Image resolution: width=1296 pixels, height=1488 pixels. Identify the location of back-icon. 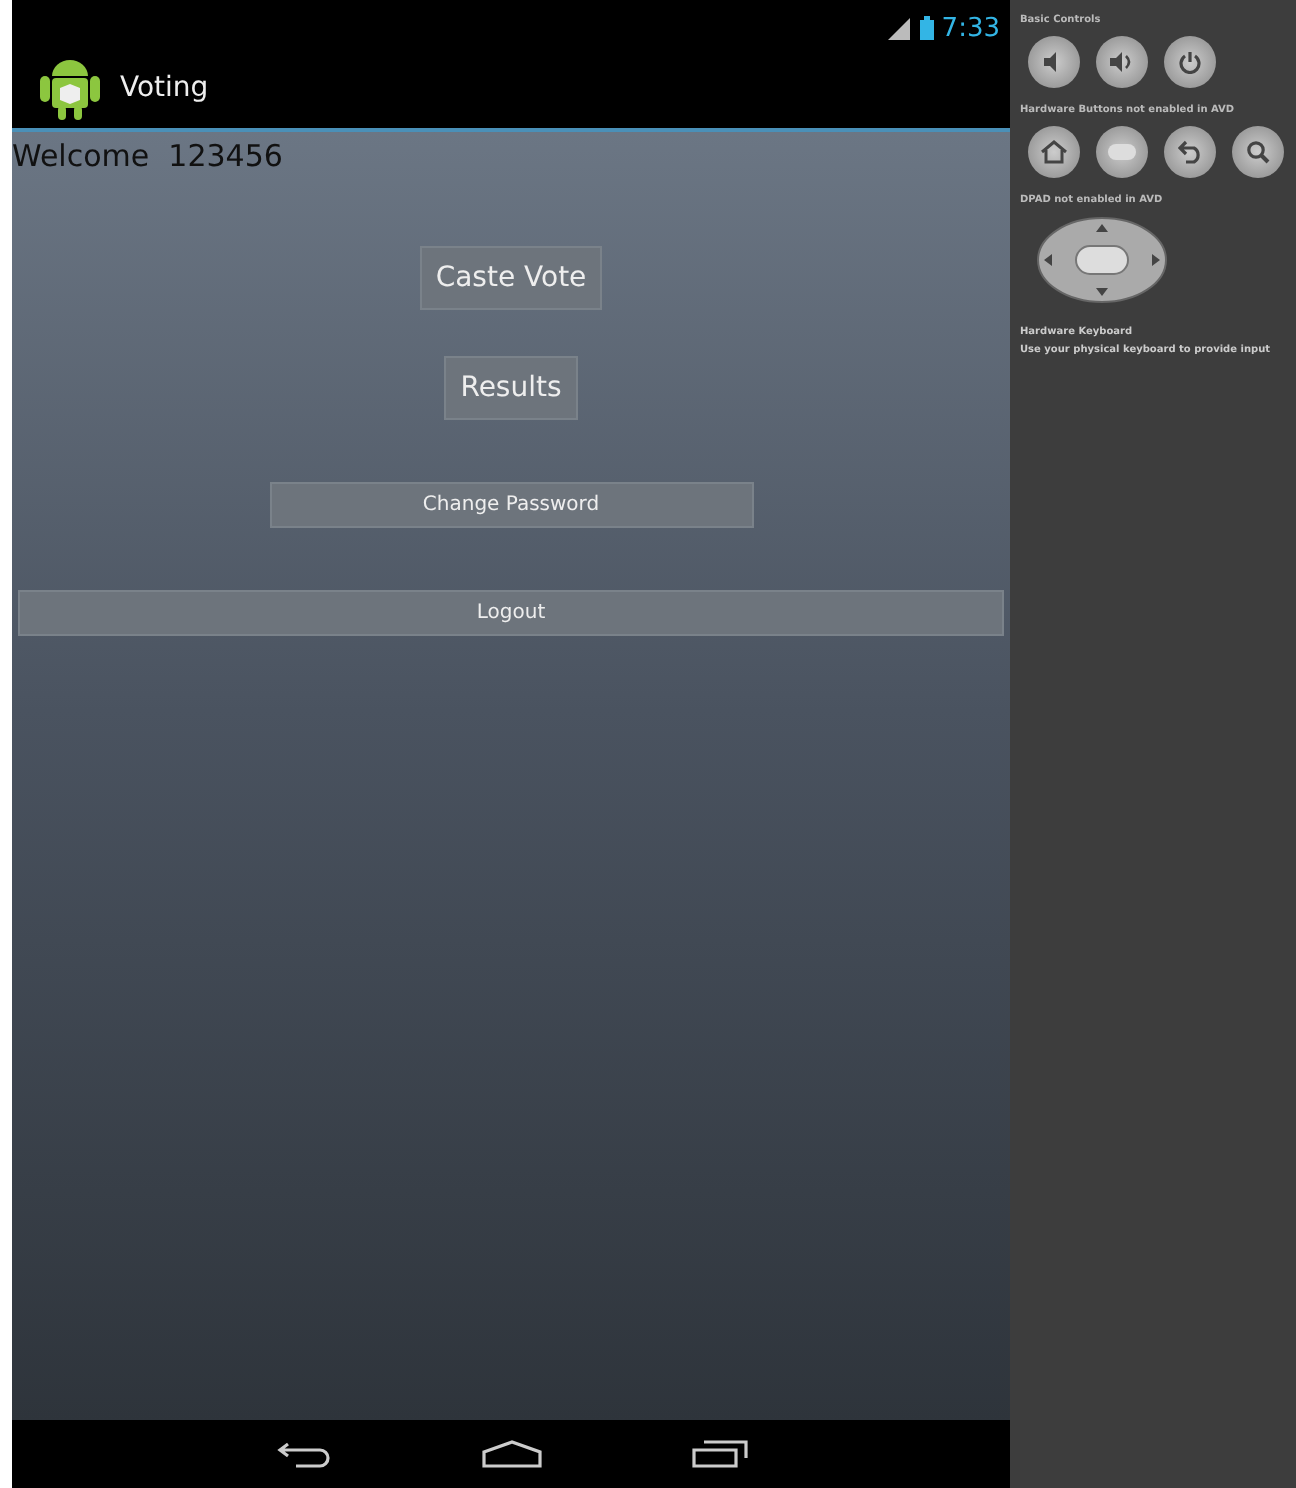
(303, 1454).